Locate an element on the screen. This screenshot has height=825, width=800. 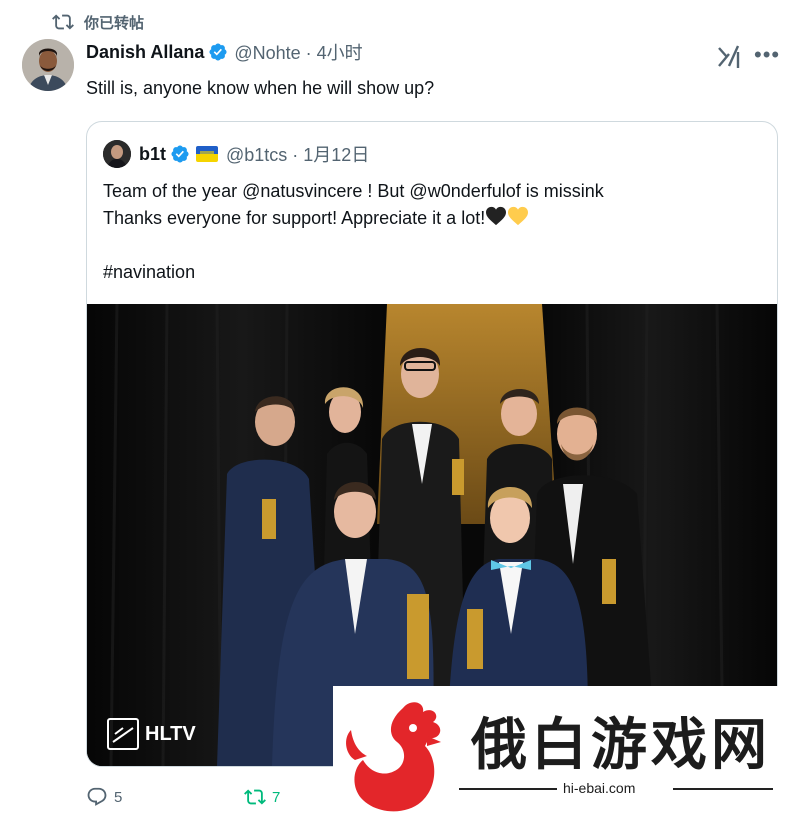
quote-avatar is located at coordinates (117, 154).